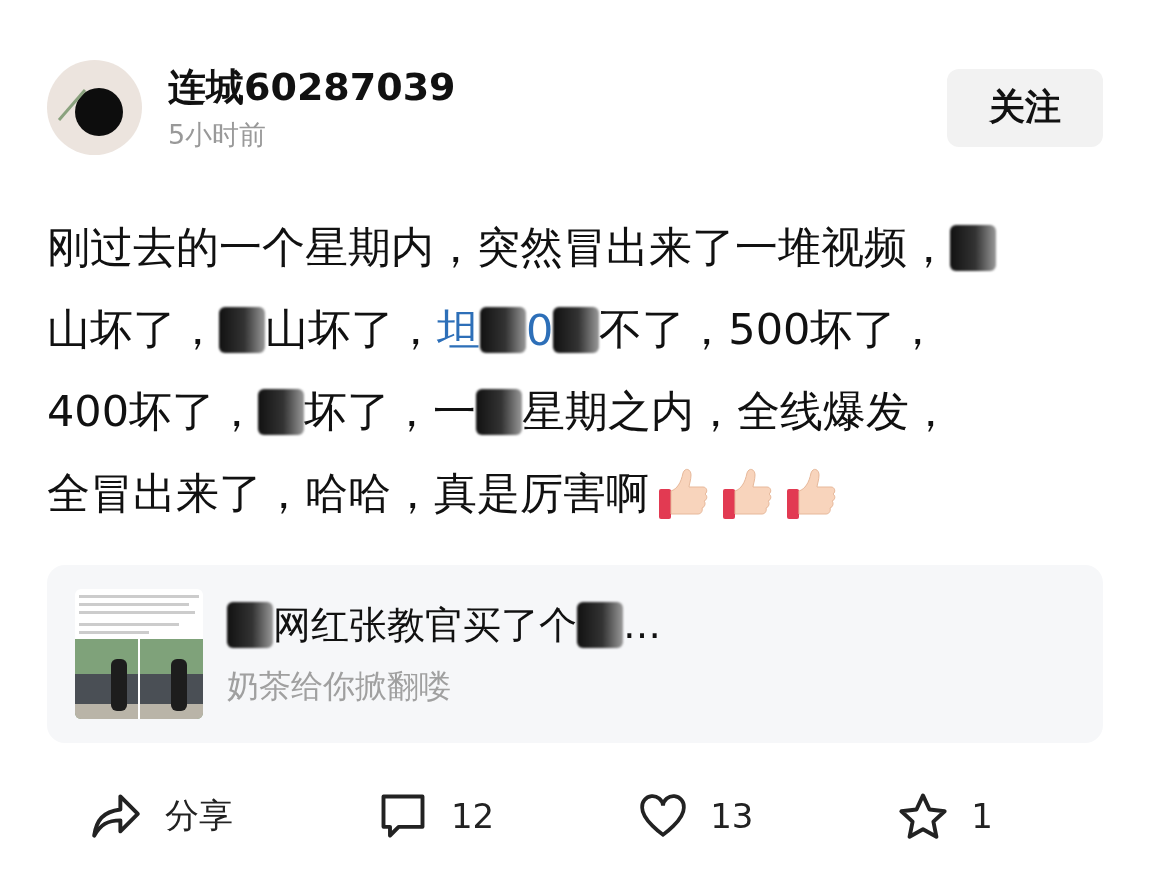 The width and height of the screenshot is (1150, 871). I want to click on share-button: 分享, so click(161, 816).